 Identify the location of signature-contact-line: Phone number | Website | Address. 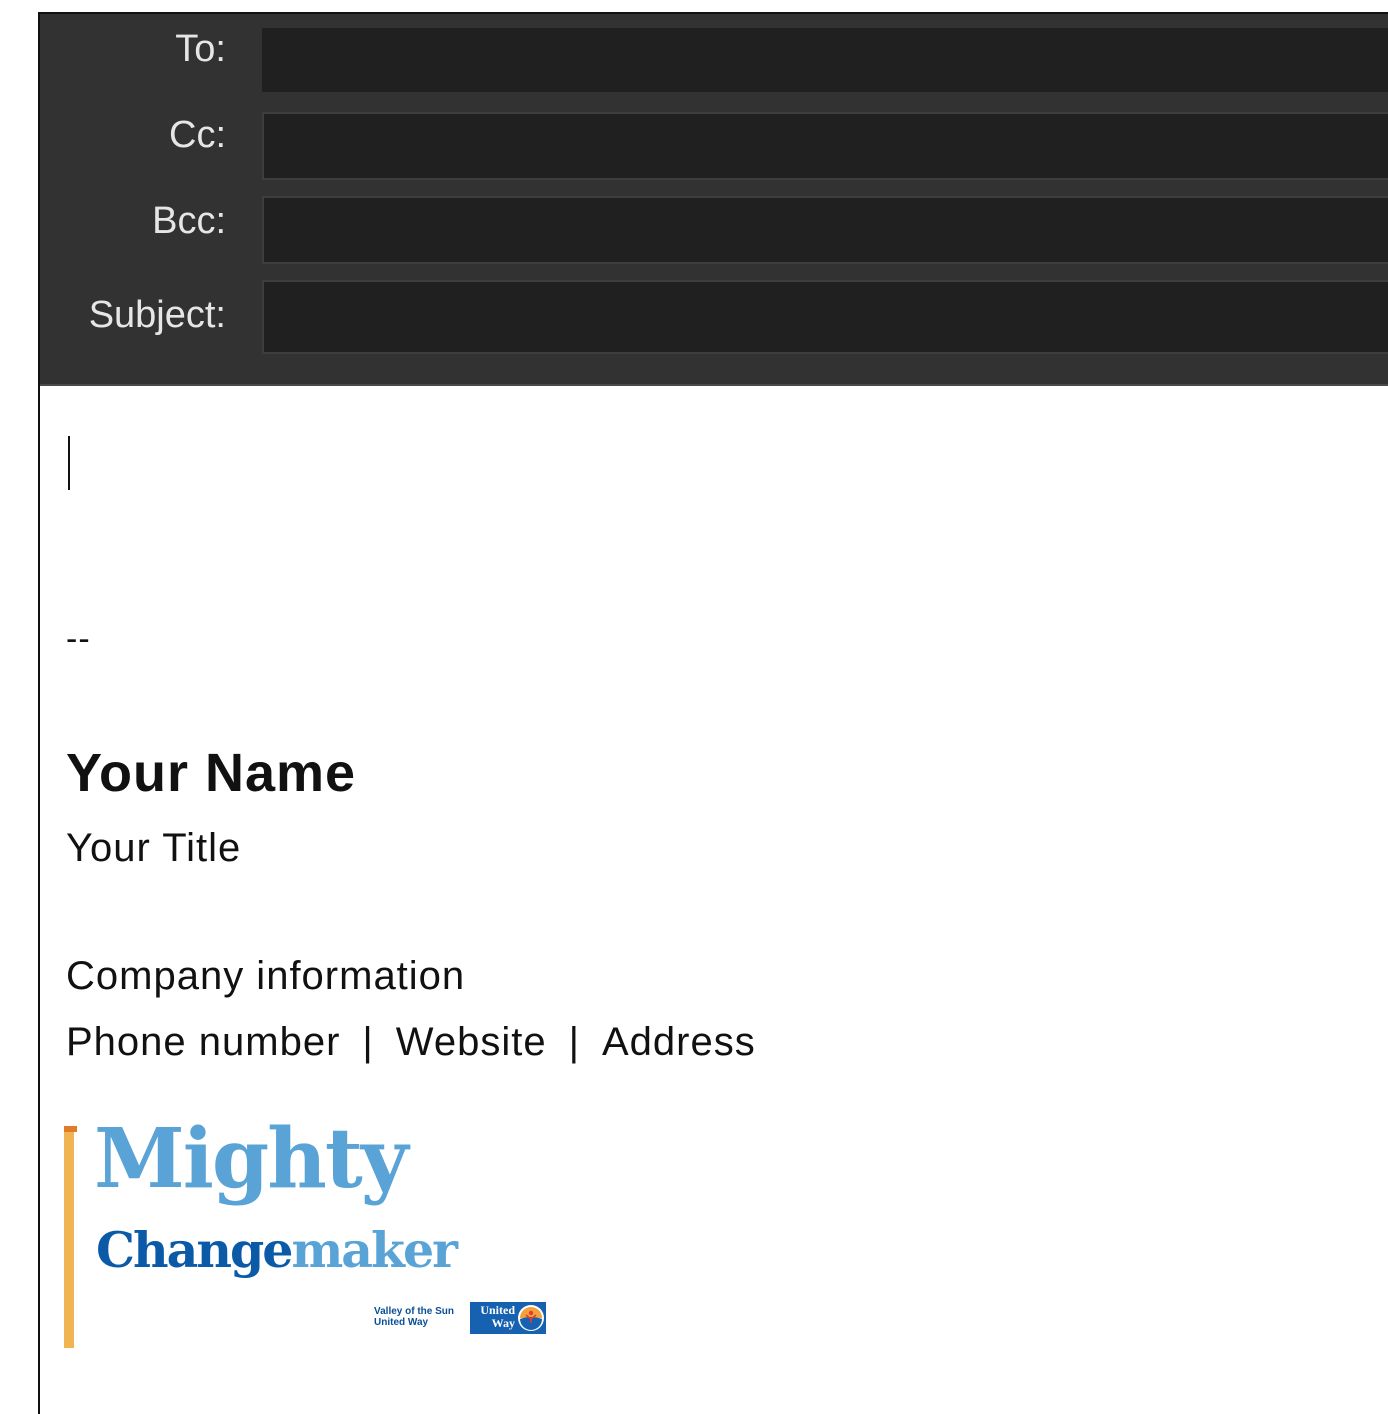
(411, 1042).